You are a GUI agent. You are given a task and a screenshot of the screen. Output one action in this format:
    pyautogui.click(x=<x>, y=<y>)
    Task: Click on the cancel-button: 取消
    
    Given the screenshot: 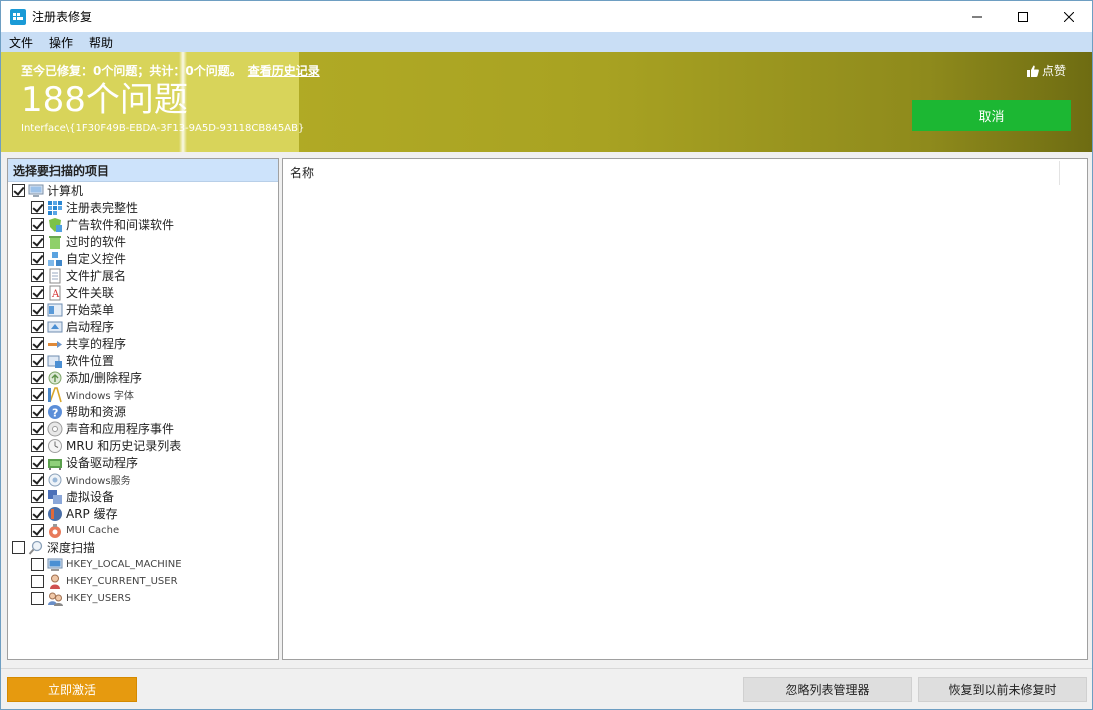 What is the action you would take?
    pyautogui.click(x=991, y=115)
    